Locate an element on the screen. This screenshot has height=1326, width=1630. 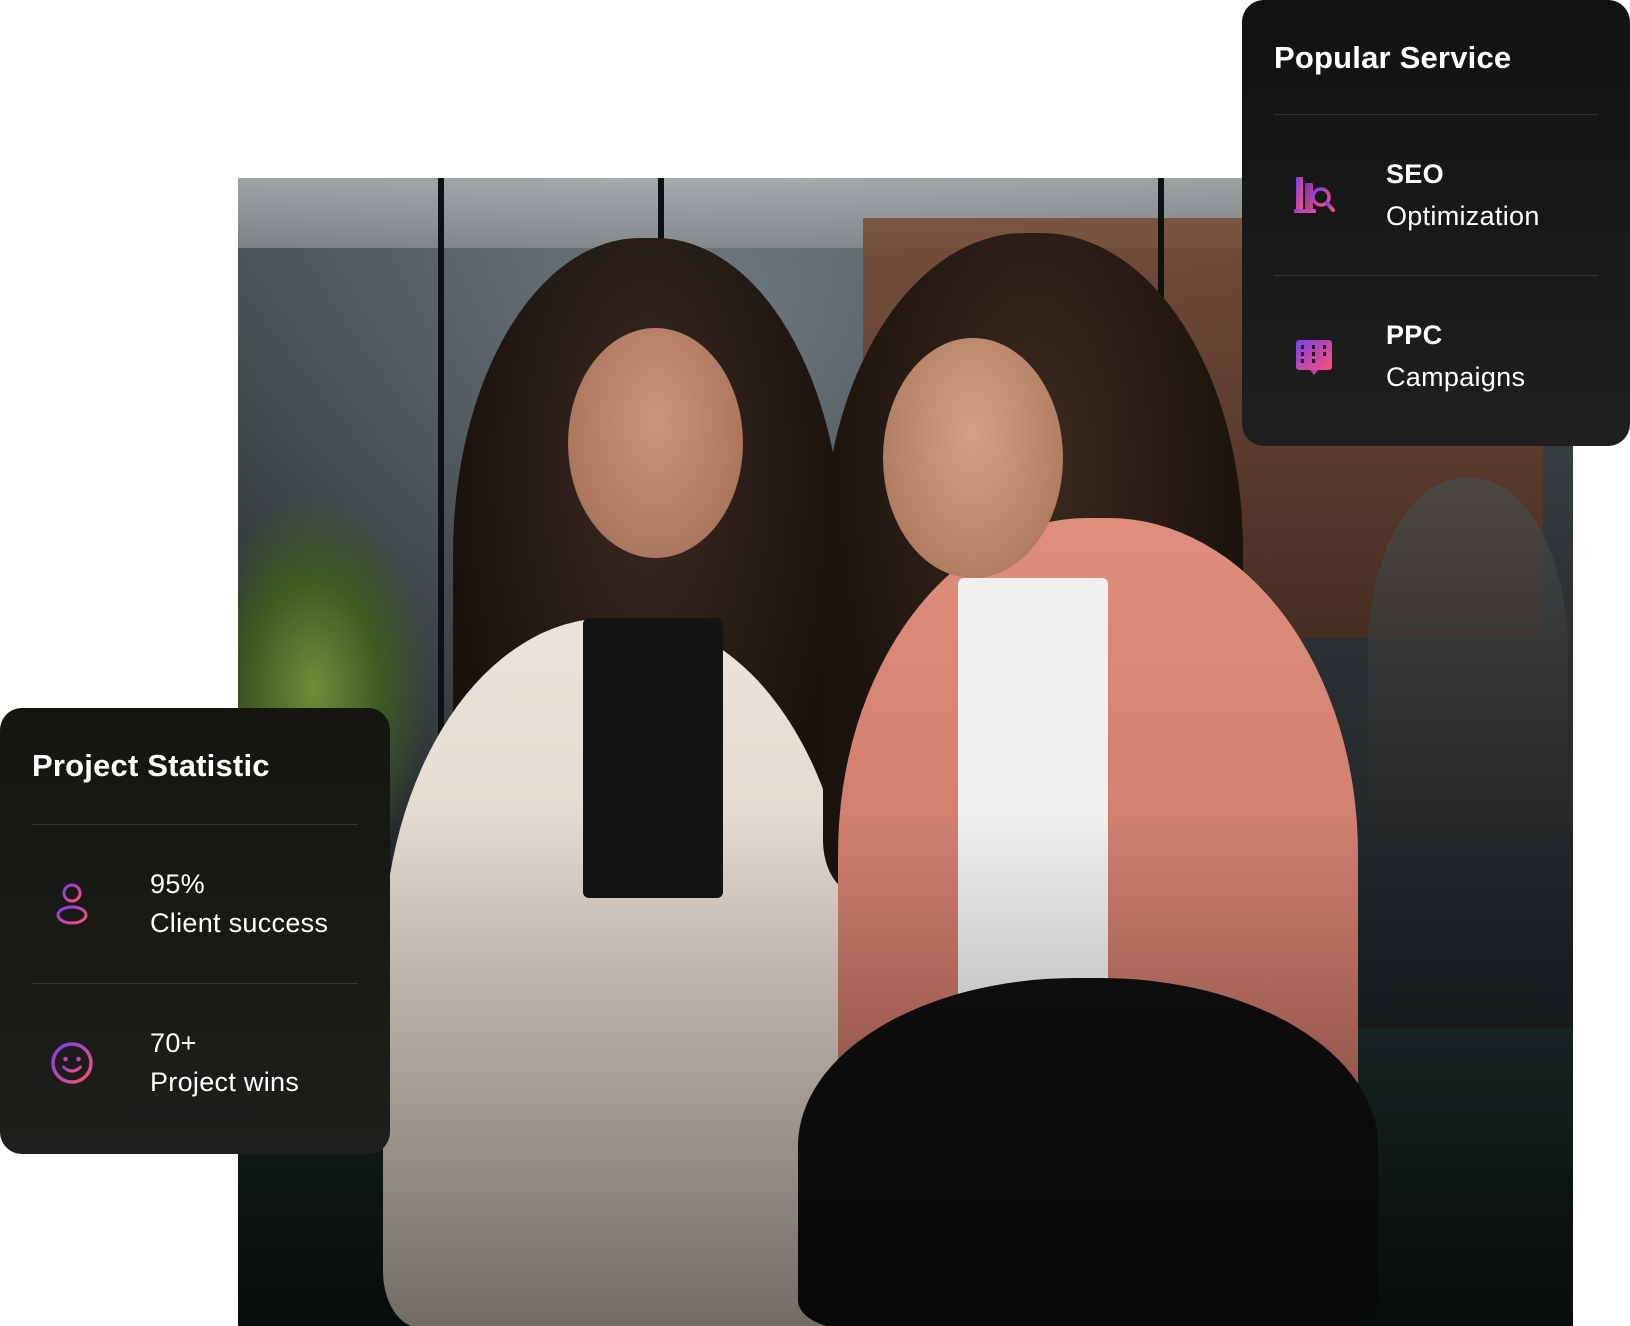
stat-item-text: 95% Client success is located at coordinates (239, 904).